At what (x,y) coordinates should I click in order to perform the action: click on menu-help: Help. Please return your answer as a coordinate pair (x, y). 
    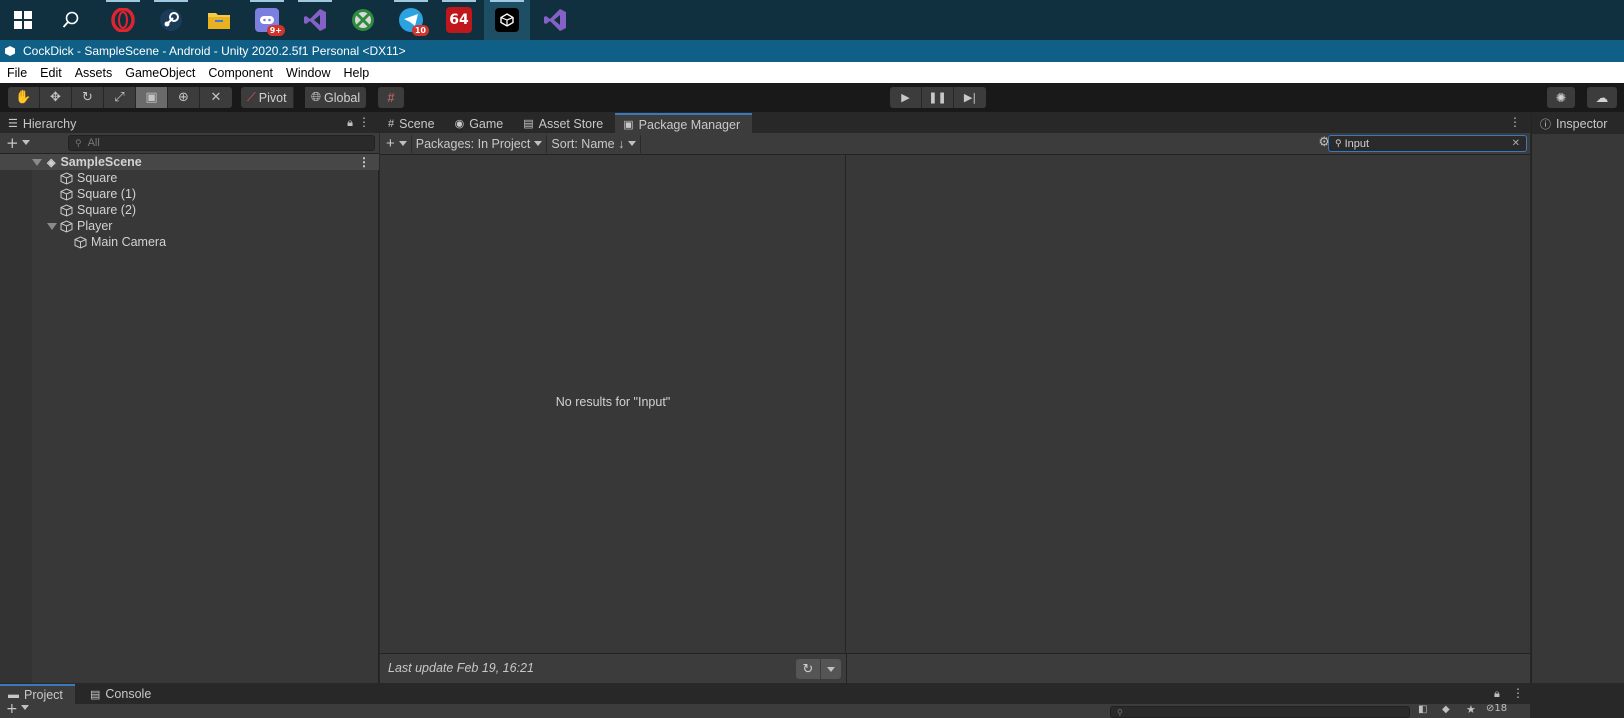
    Looking at the image, I should click on (355, 73).